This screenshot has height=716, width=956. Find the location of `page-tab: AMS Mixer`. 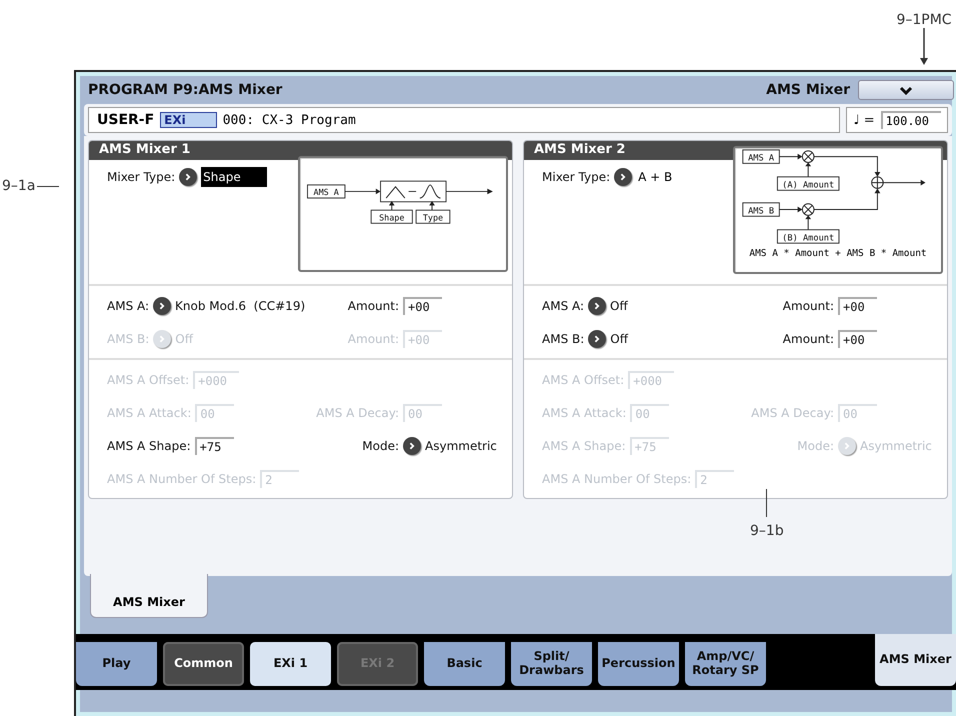

page-tab: AMS Mixer is located at coordinates (915, 660).